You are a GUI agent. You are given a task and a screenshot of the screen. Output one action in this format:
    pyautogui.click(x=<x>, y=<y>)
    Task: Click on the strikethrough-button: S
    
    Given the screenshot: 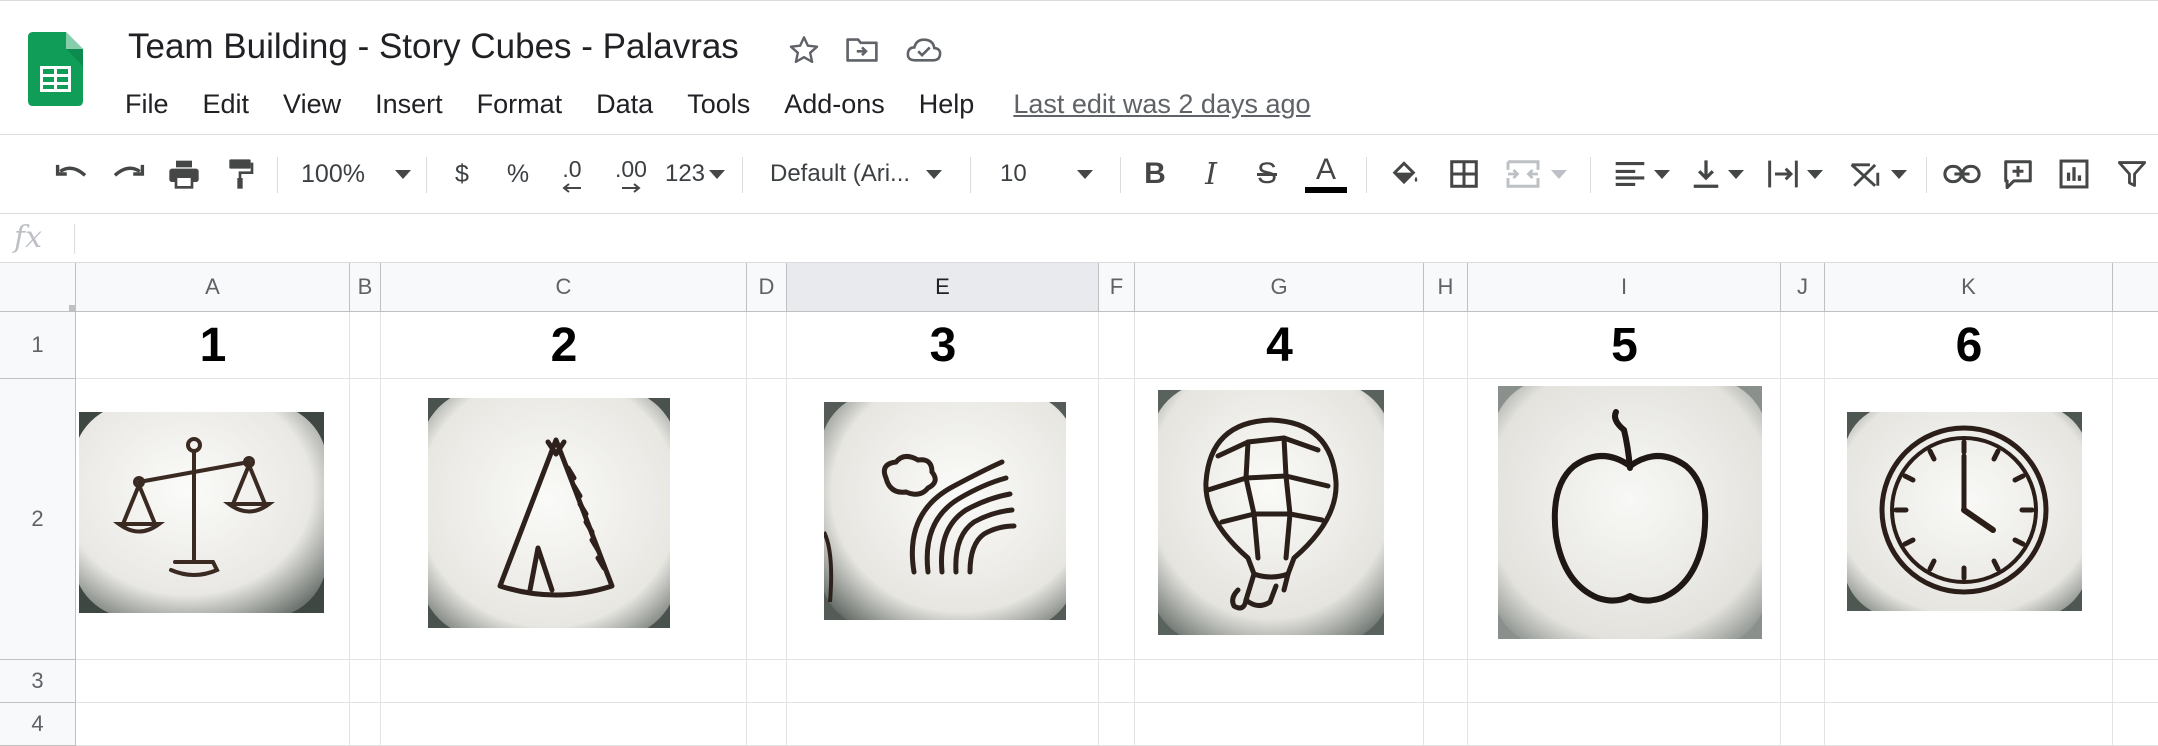 What is the action you would take?
    pyautogui.click(x=1267, y=174)
    